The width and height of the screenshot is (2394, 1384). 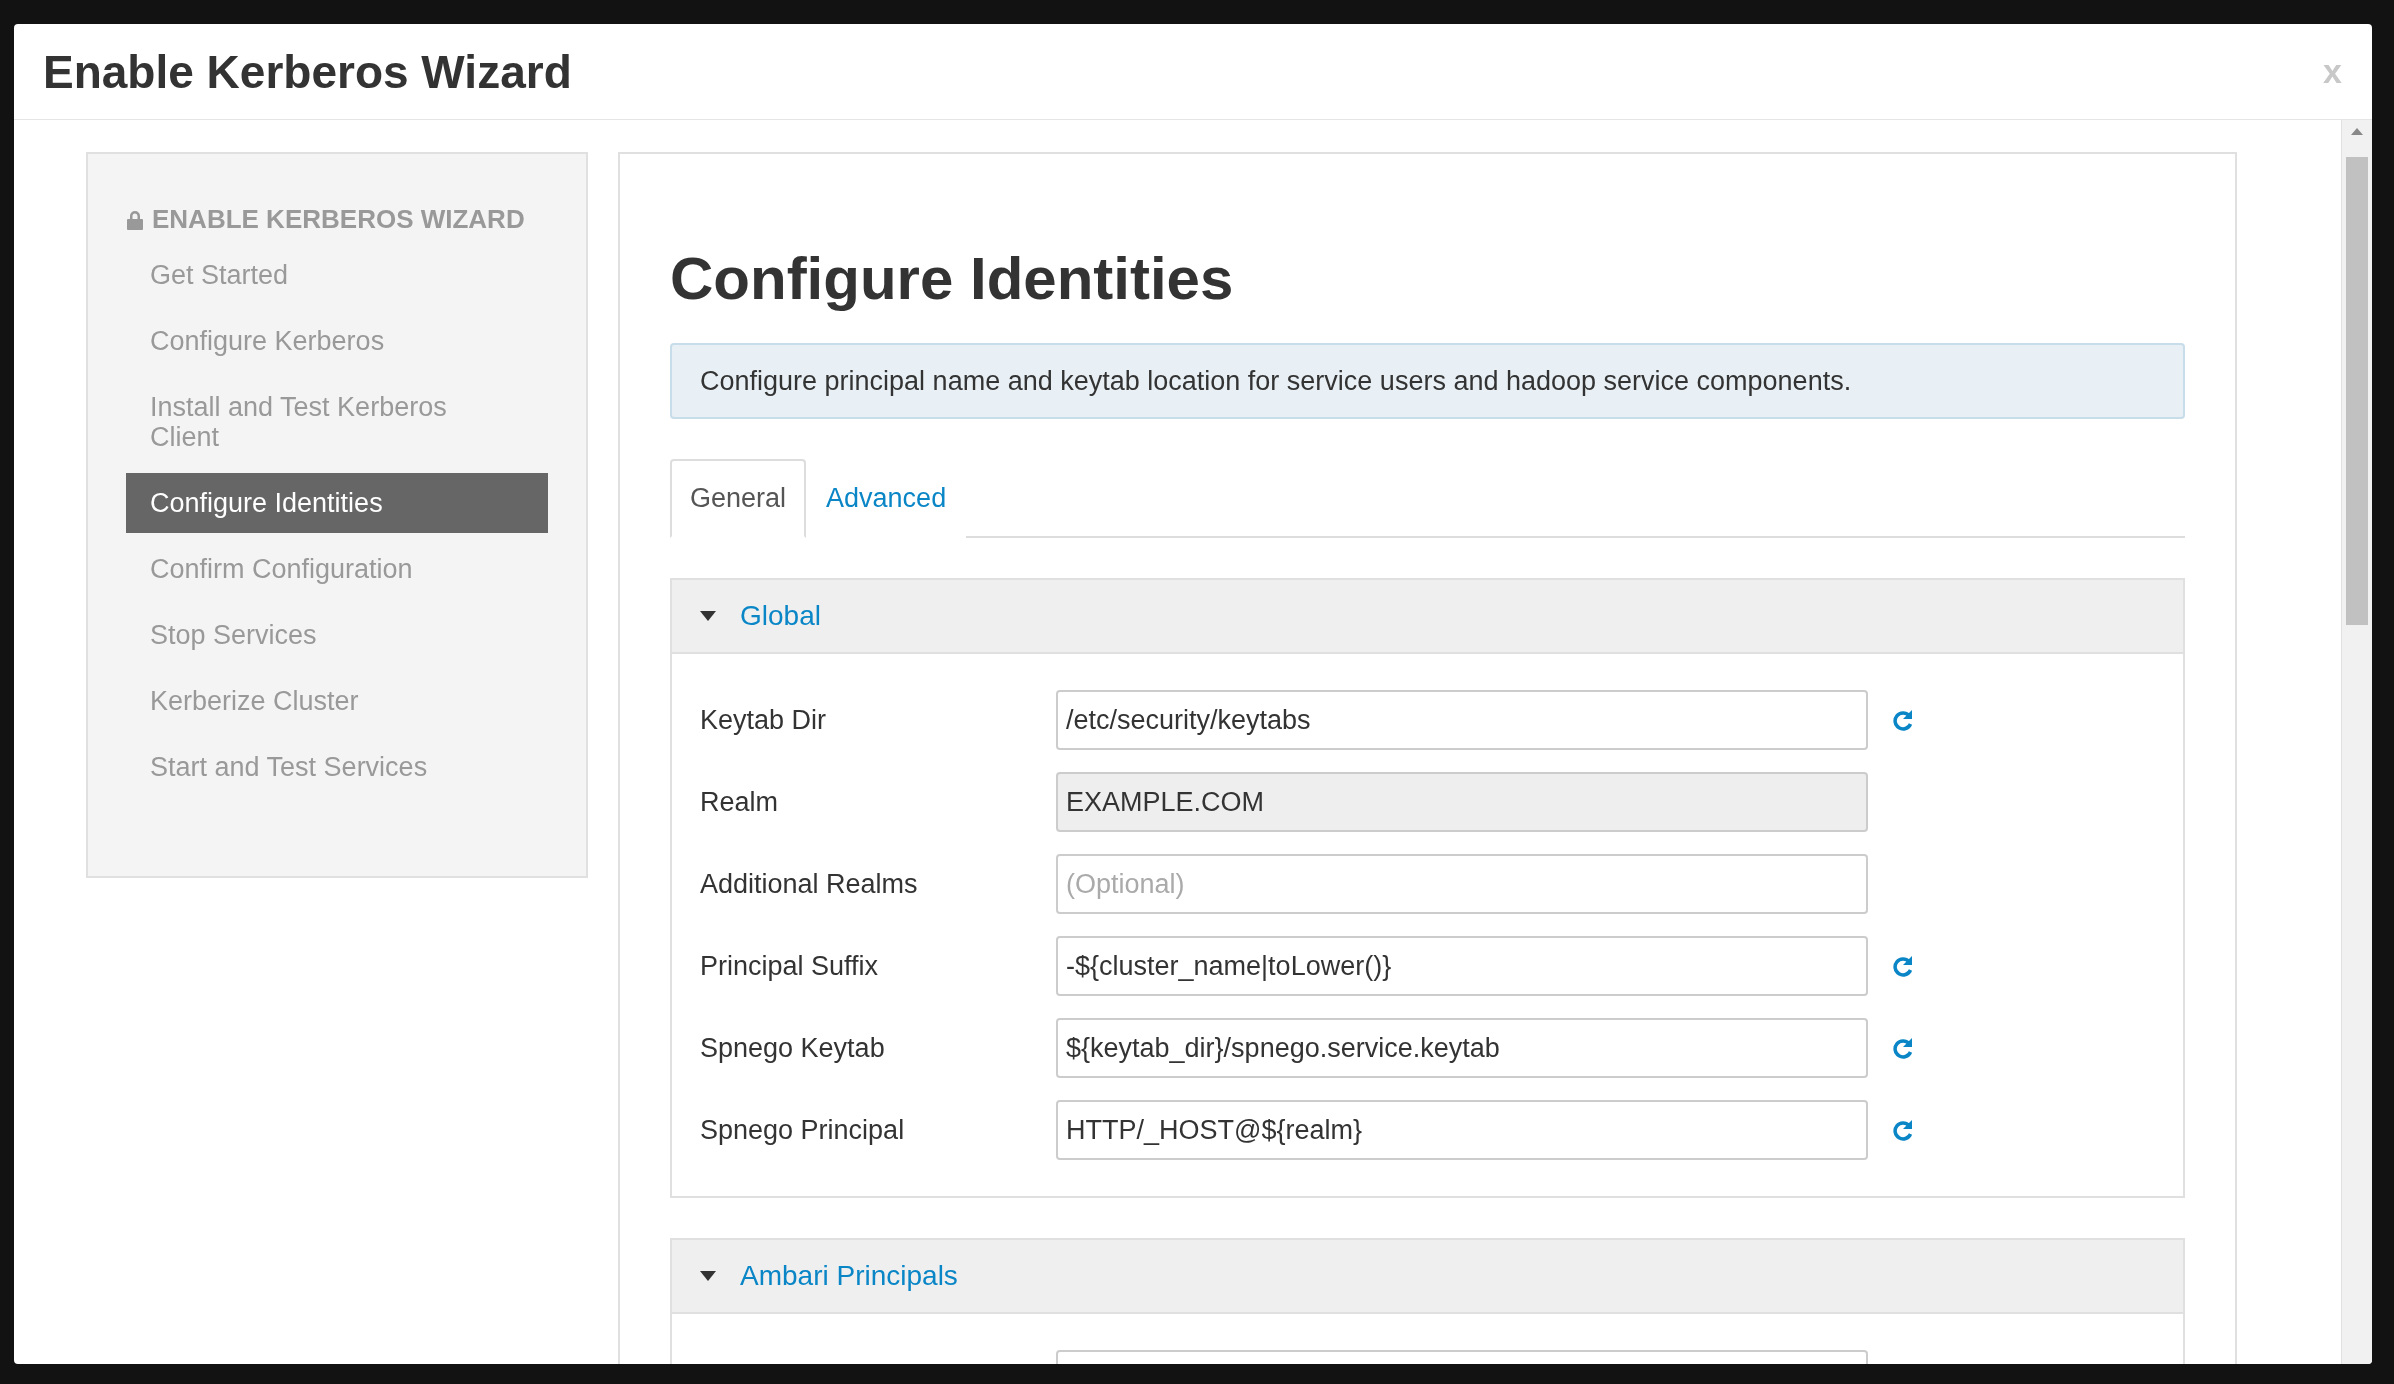 I want to click on field-label: Spnego Principal, so click(x=803, y=1130).